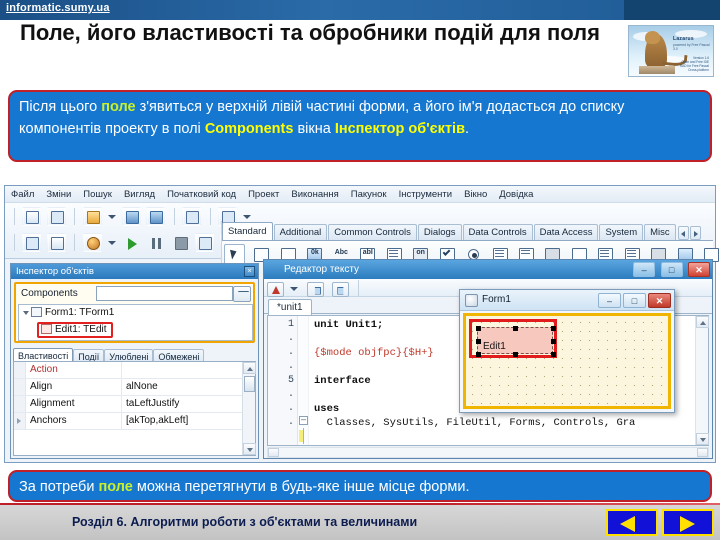 The height and width of the screenshot is (540, 720). Describe the element at coordinates (192, 216) in the screenshot. I see `toggle-form-unit-button` at that location.